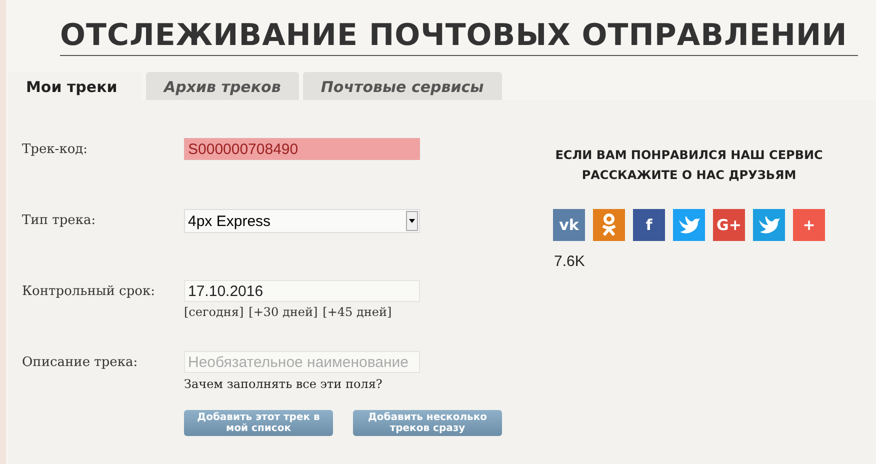 The image size is (876, 464). What do you see at coordinates (302, 362) in the screenshot?
I see `input-field: Необязательное наименование` at bounding box center [302, 362].